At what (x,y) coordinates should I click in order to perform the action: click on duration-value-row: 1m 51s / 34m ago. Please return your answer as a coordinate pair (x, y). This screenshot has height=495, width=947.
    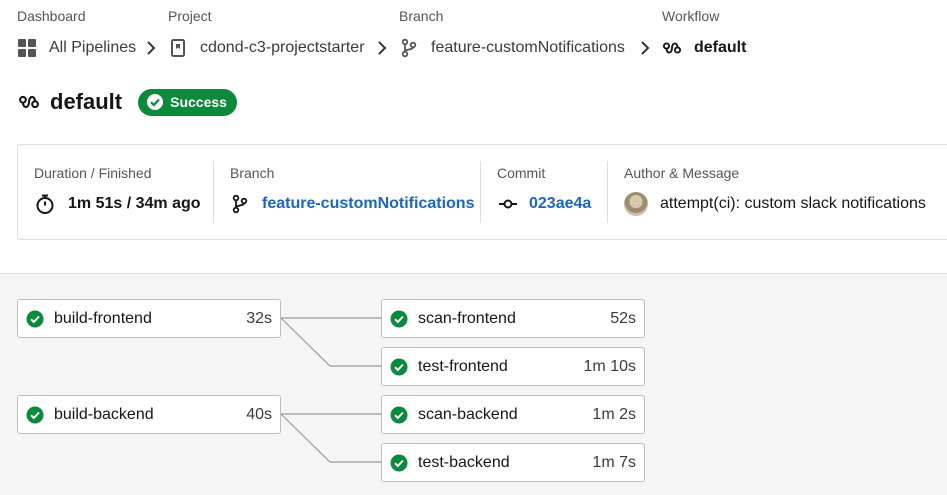
    Looking at the image, I should click on (117, 204).